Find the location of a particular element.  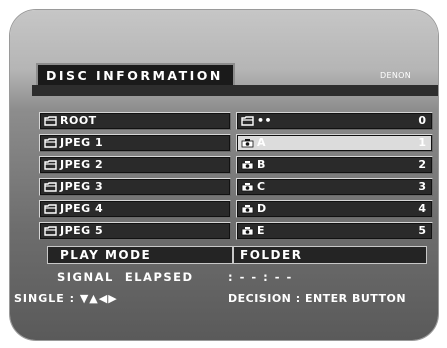

folder-row-jpeg2: JPEG 2 is located at coordinates (135, 165).